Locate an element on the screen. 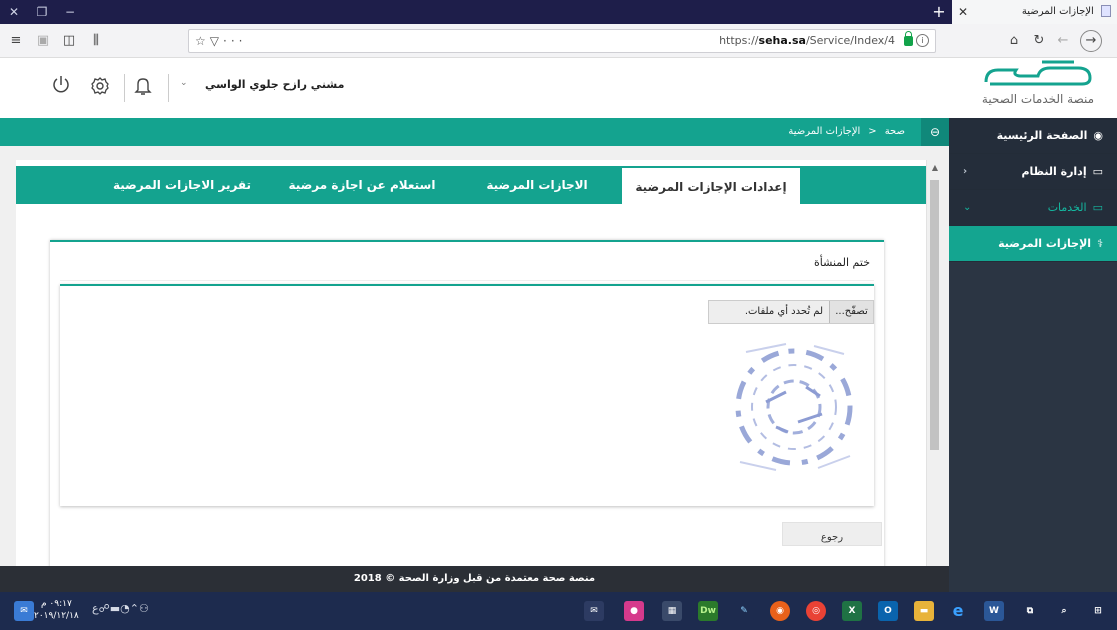 Image resolution: width=1117 pixels, height=630 pixels. breadcrumb-bar: ⊖ صحة < الإجازات المرضية is located at coordinates (474, 132).